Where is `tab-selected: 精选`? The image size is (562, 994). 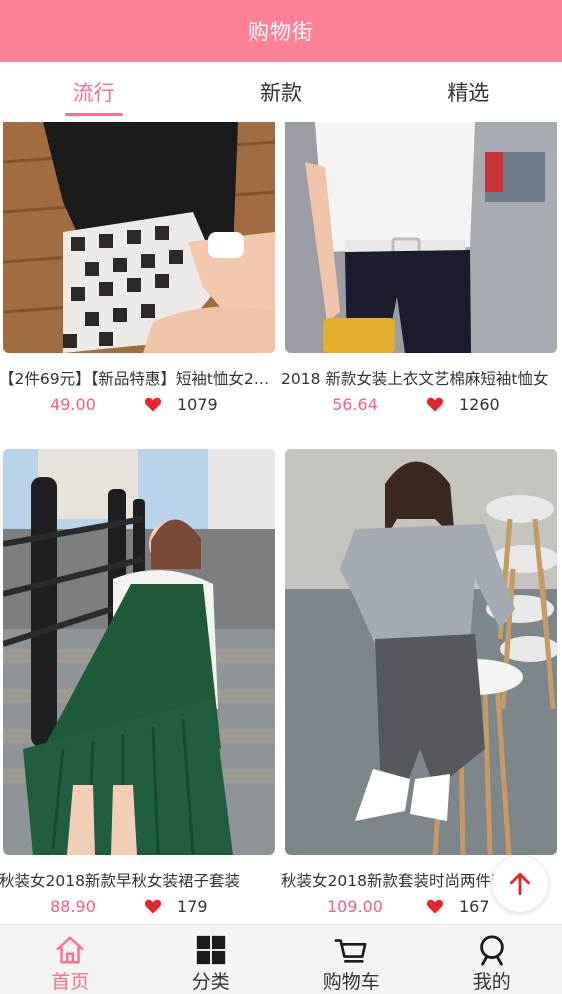 tab-selected: 精选 is located at coordinates (468, 92).